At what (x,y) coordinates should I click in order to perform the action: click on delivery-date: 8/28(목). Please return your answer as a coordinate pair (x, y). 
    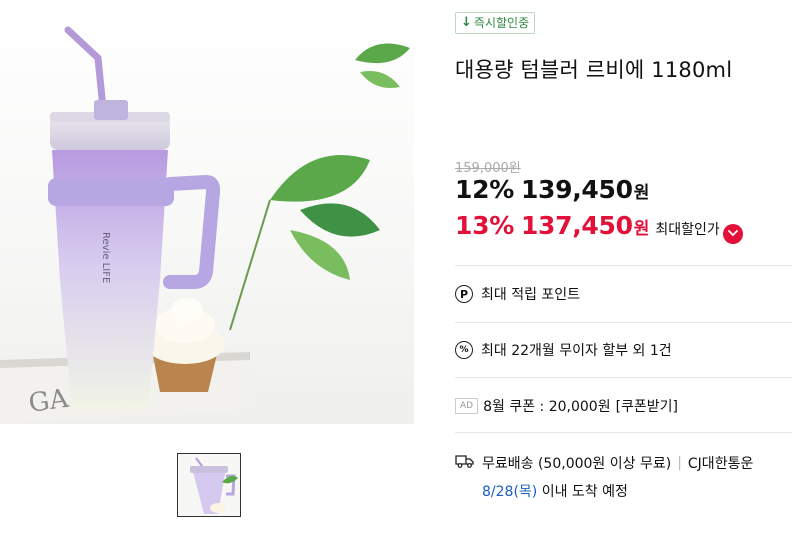
    Looking at the image, I should click on (510, 492).